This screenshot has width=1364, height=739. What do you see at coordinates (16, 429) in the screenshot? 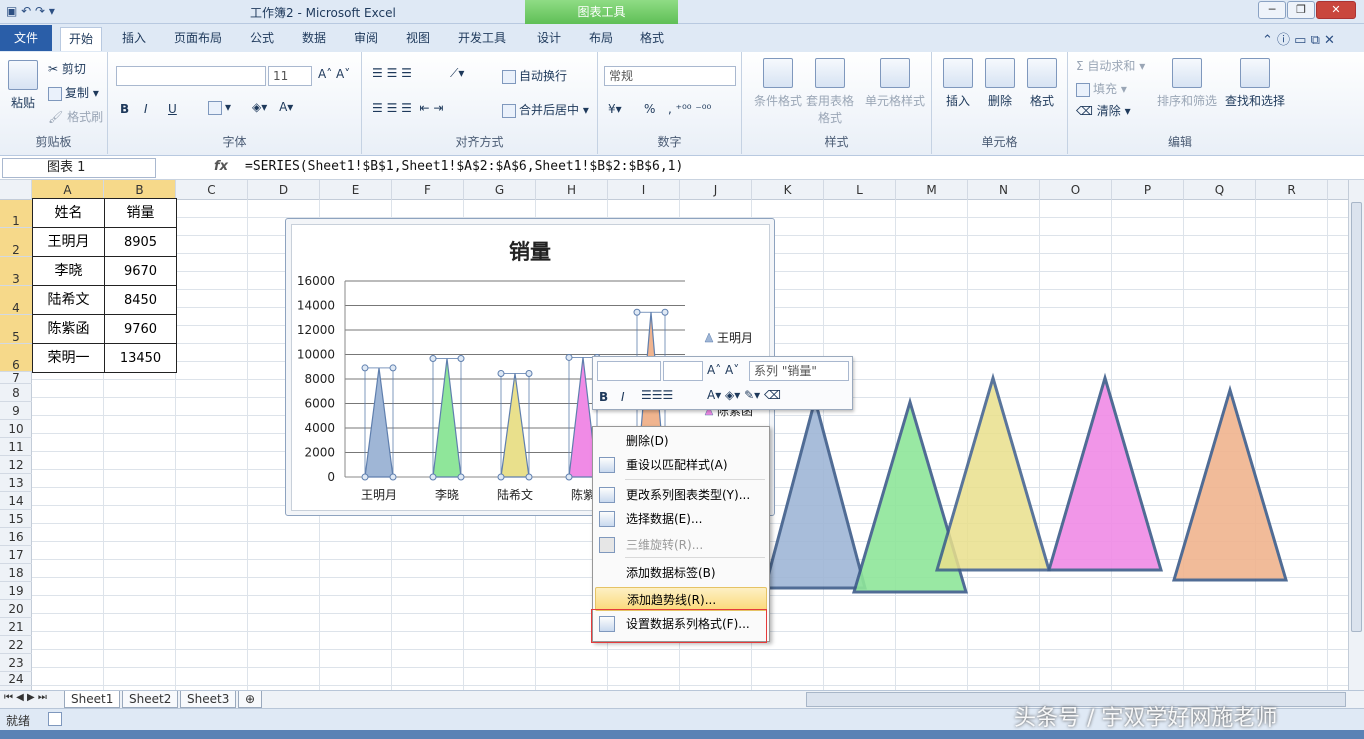
I see `row-header-10: 10` at bounding box center [16, 429].